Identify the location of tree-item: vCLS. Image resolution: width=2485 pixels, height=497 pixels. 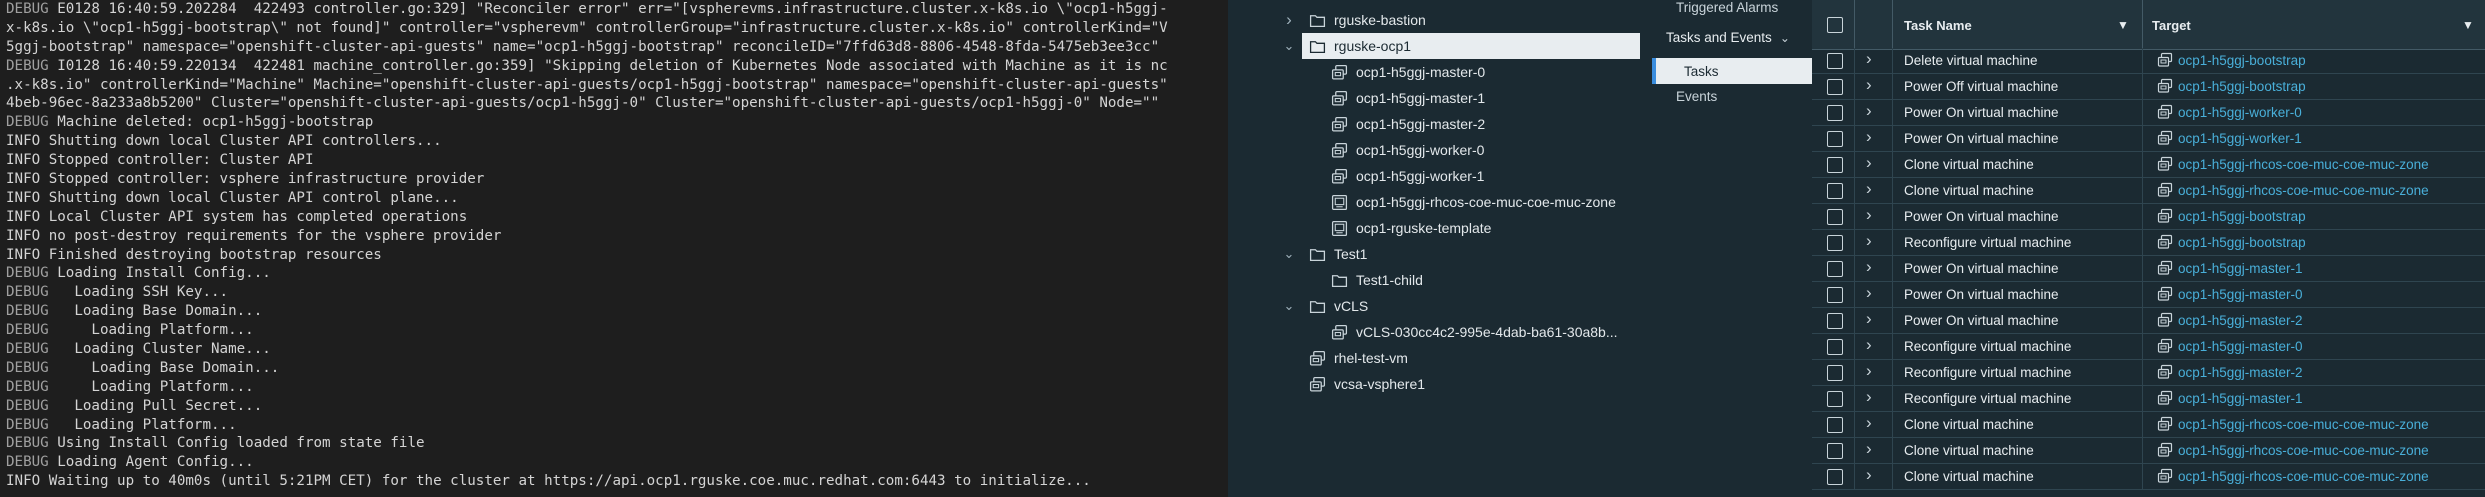
(1338, 306).